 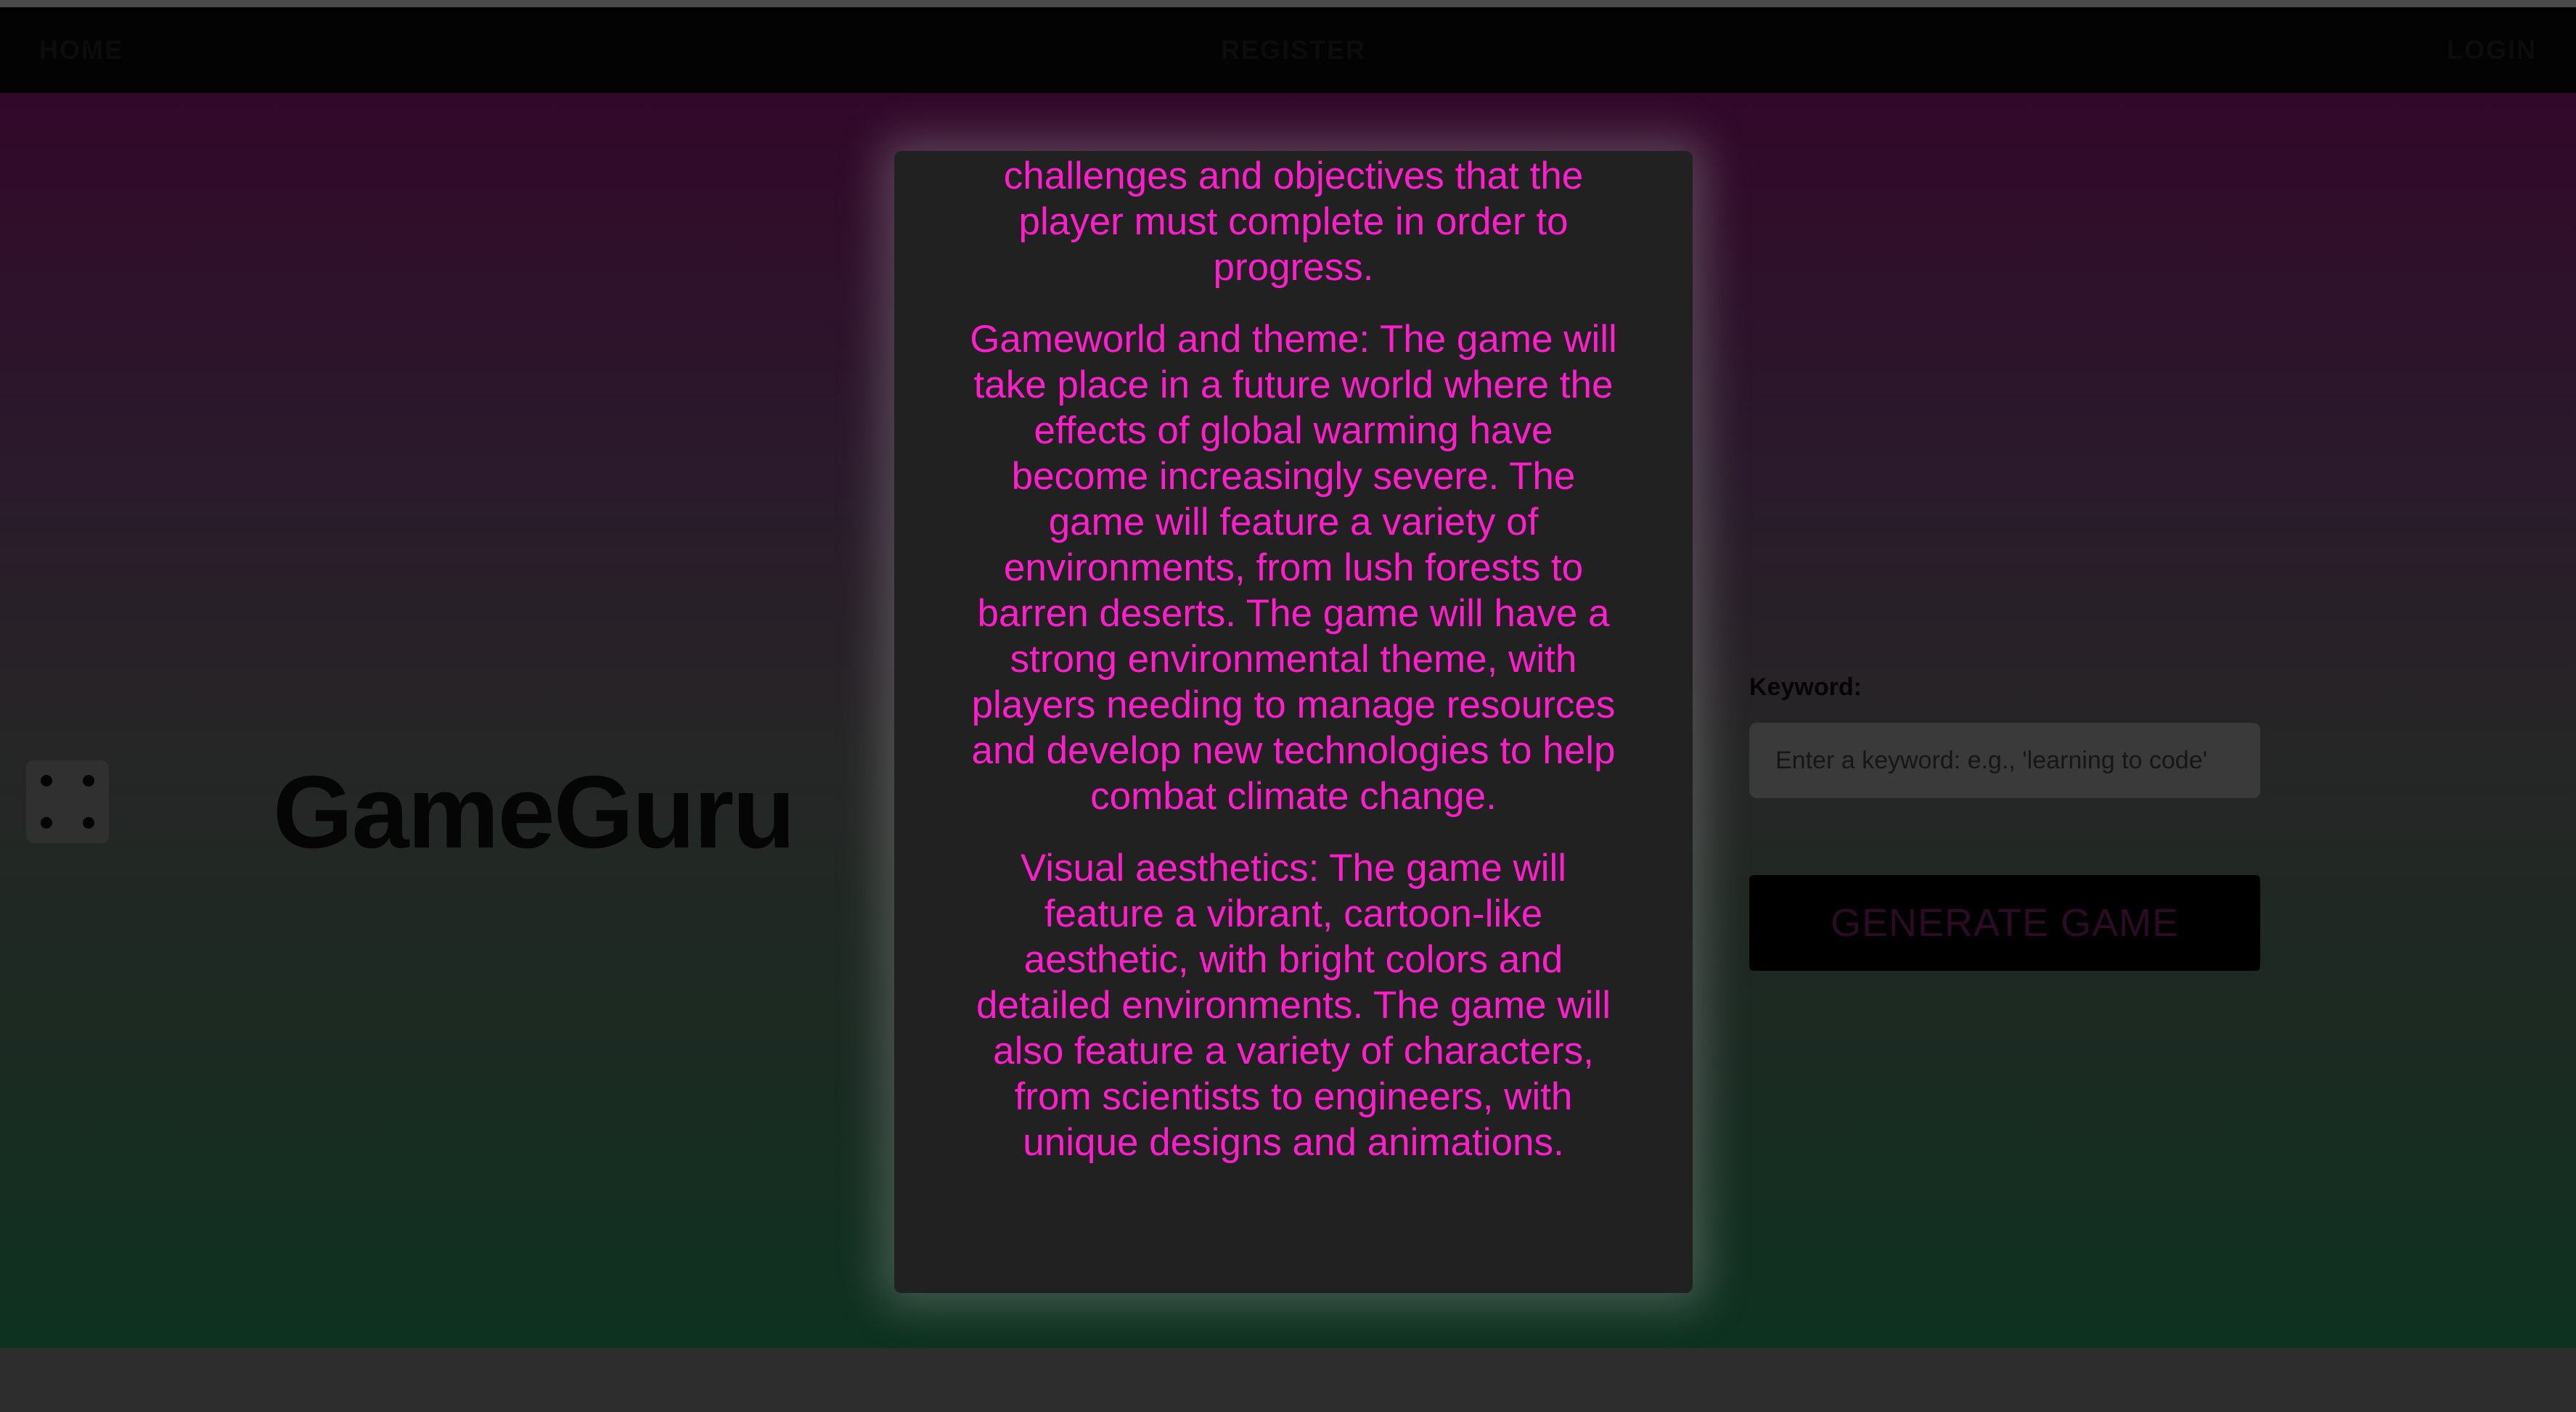 I want to click on top-navbar: HOME REGISTER LOGIN, so click(x=1288, y=50).